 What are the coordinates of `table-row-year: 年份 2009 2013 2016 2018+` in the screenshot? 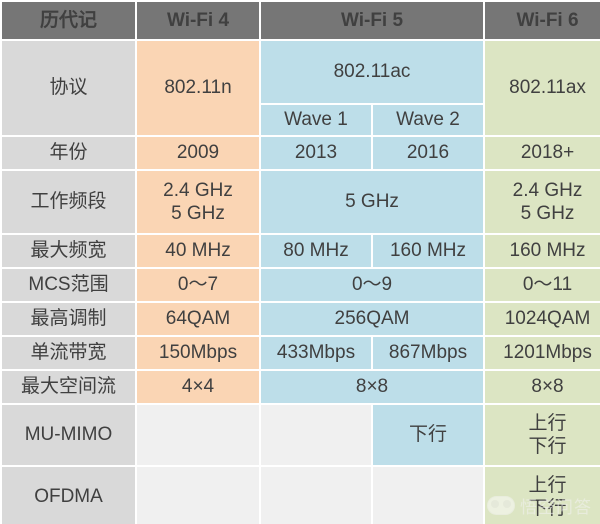 It's located at (301, 153).